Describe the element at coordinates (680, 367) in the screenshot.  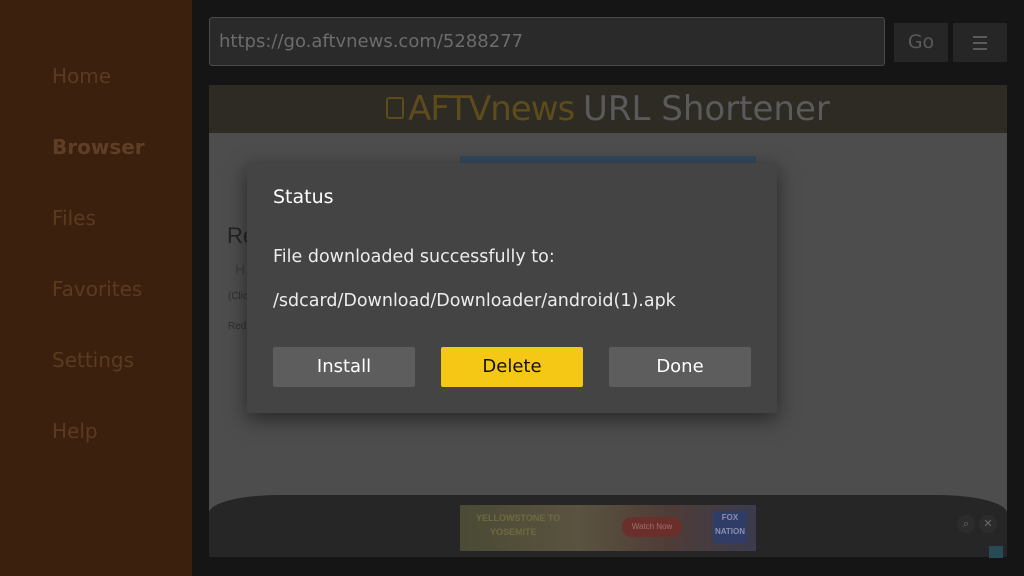
I see `done-button: Done` at that location.